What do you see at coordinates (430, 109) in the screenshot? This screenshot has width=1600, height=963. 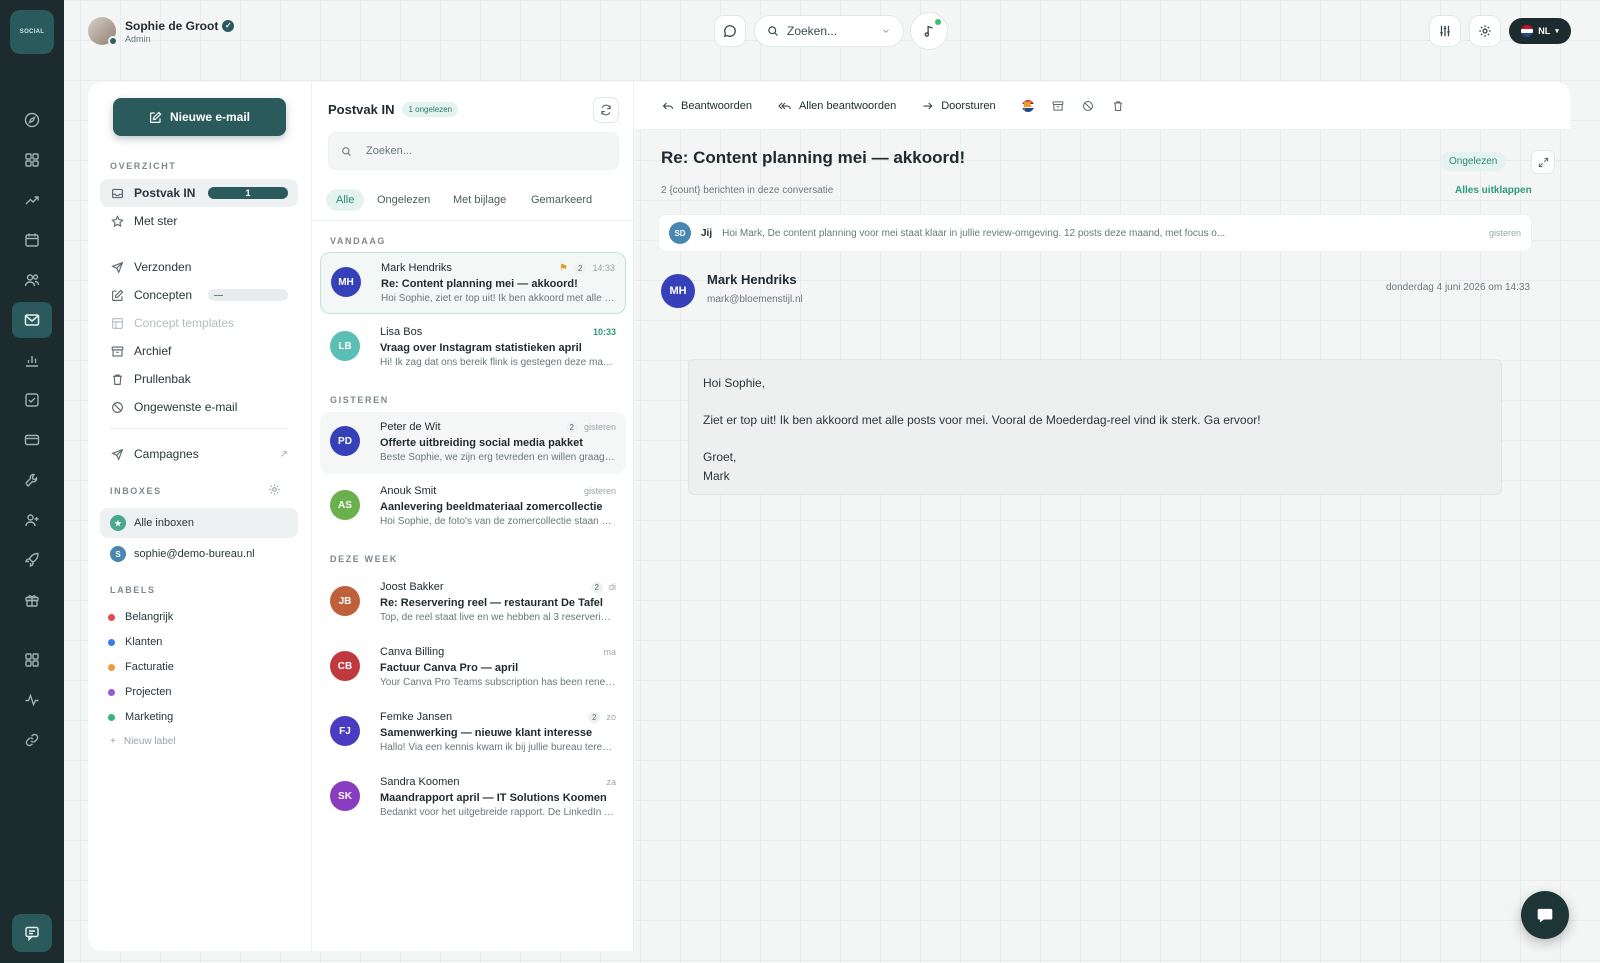 I see `unread-chip: 1 ongelezen` at bounding box center [430, 109].